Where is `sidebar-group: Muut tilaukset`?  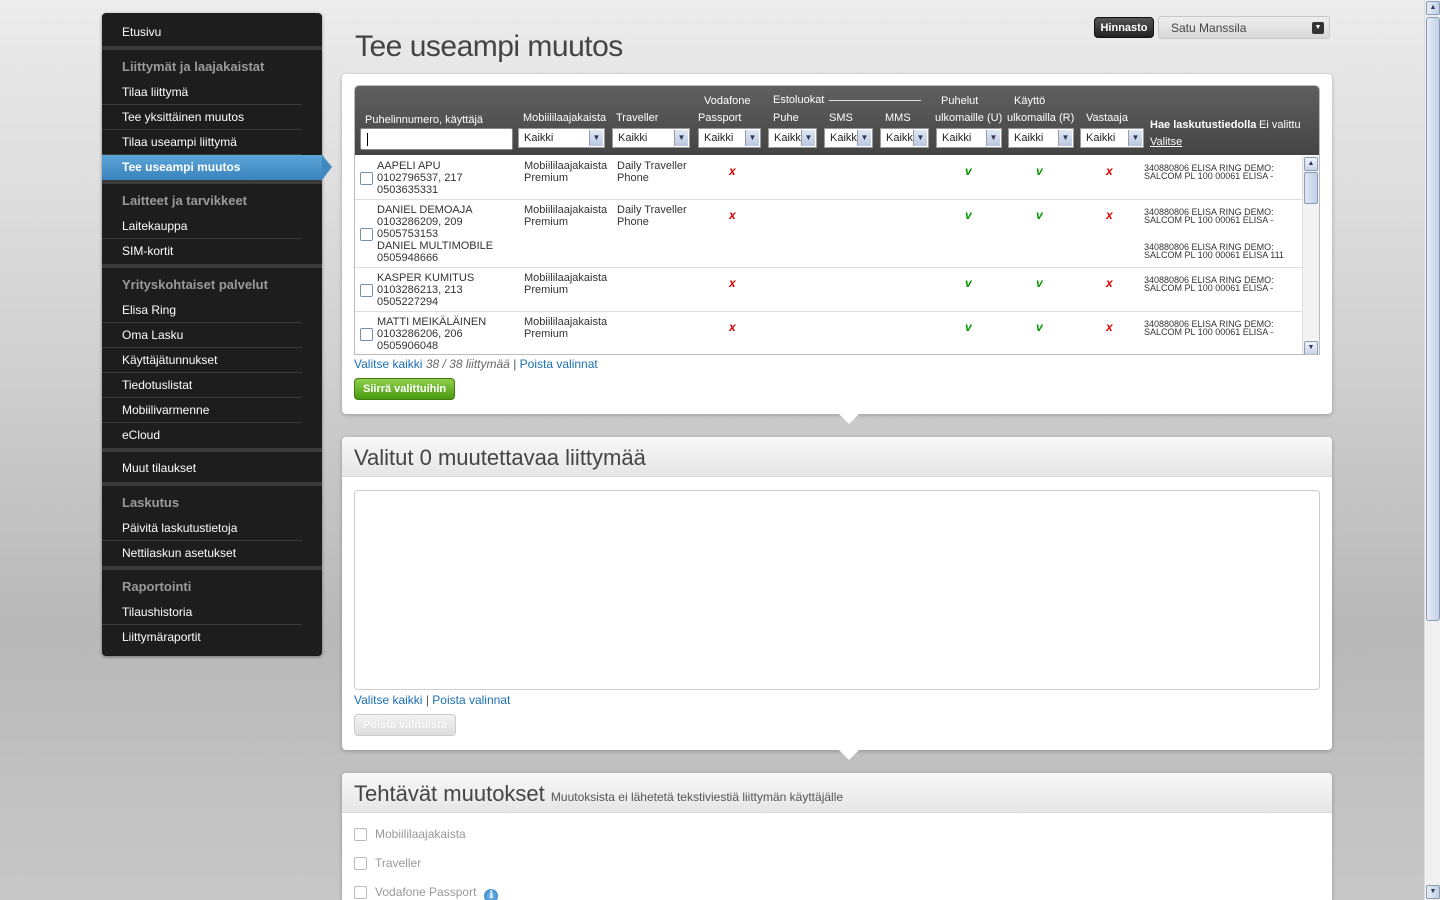 sidebar-group: Muut tilaukset is located at coordinates (212, 465).